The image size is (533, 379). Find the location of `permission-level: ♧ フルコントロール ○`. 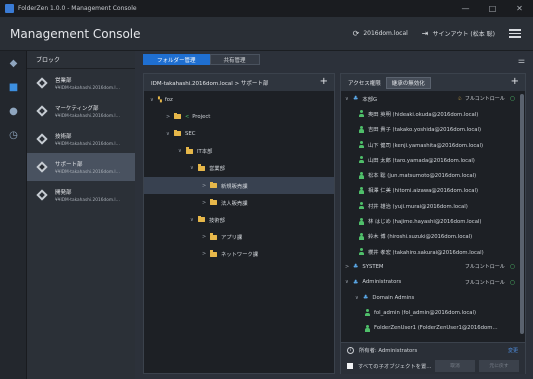

permission-level: ♧ フルコントロール ○ is located at coordinates (486, 98).